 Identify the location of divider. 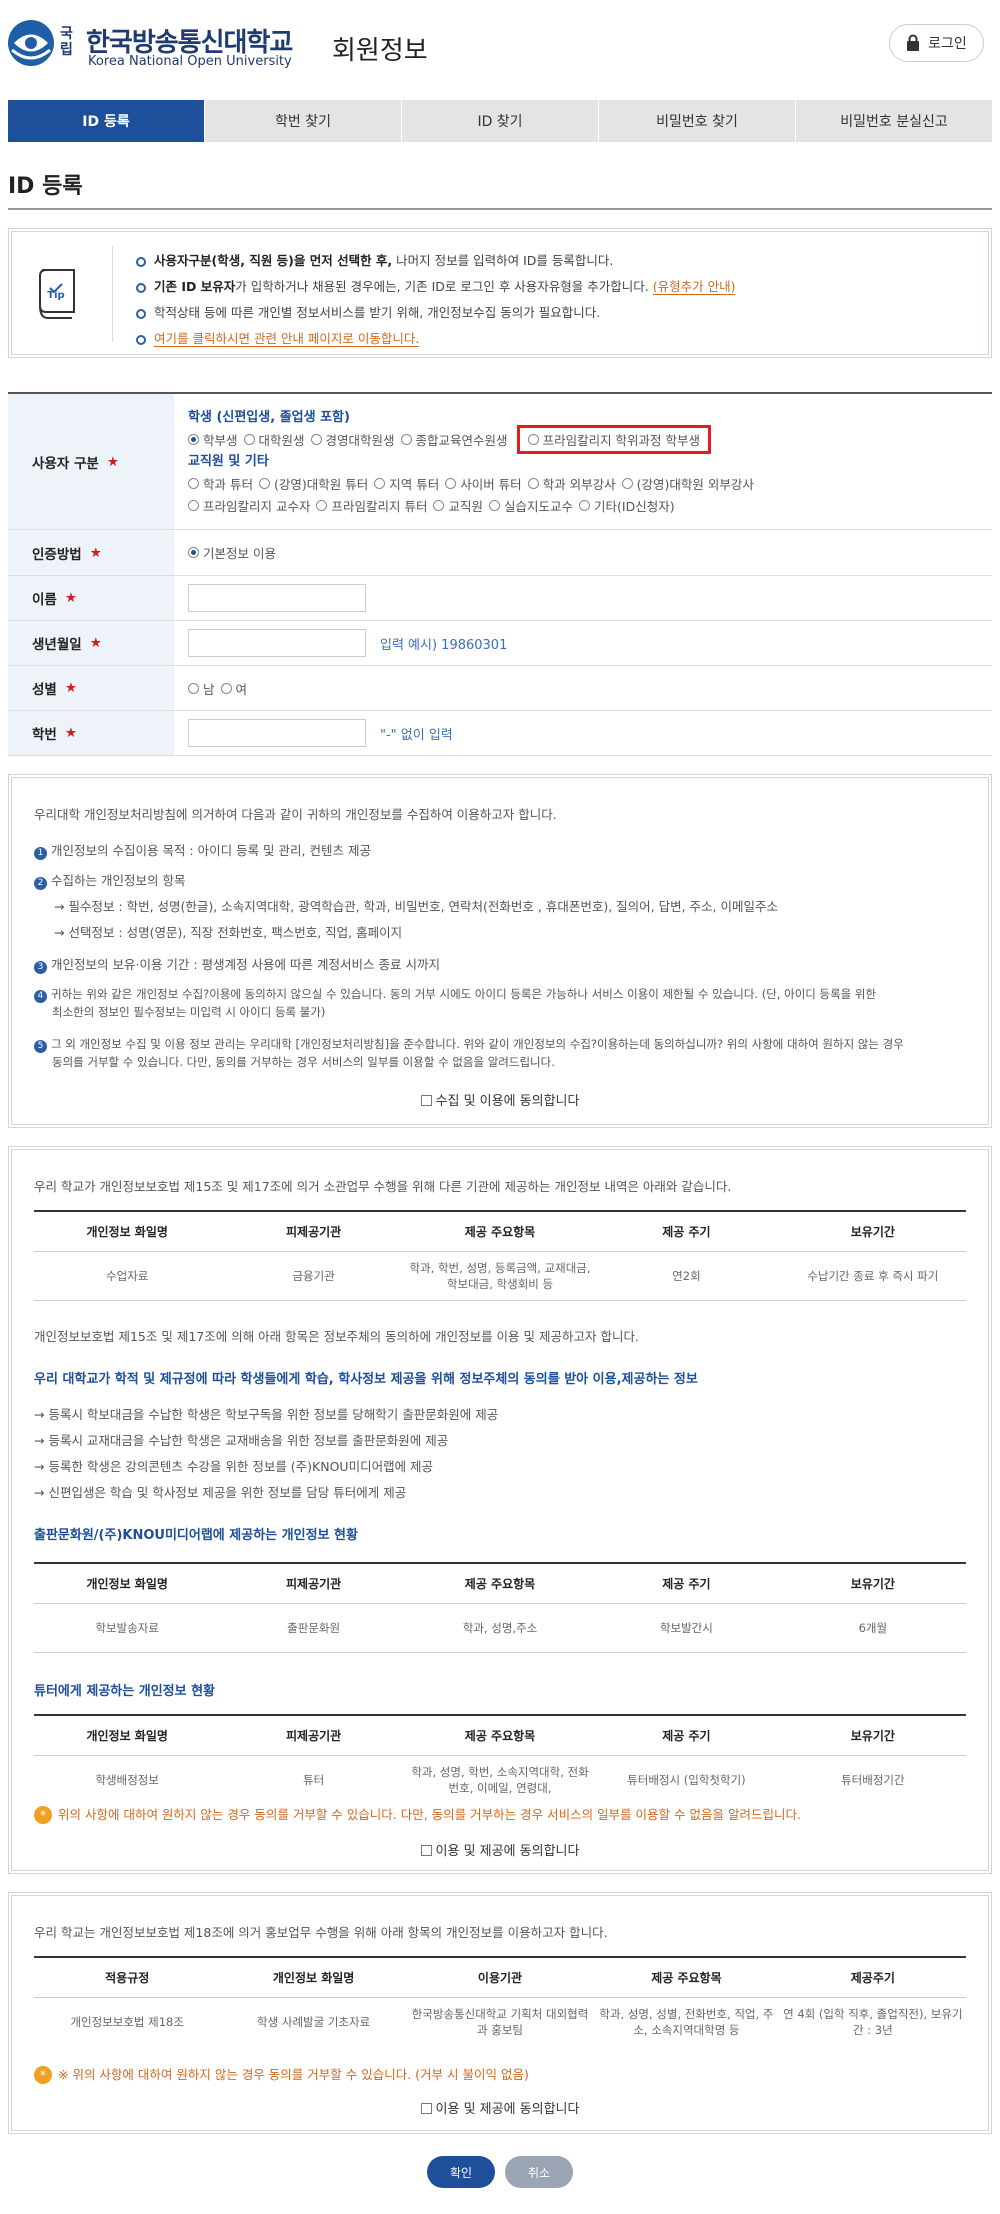
(500, 209).